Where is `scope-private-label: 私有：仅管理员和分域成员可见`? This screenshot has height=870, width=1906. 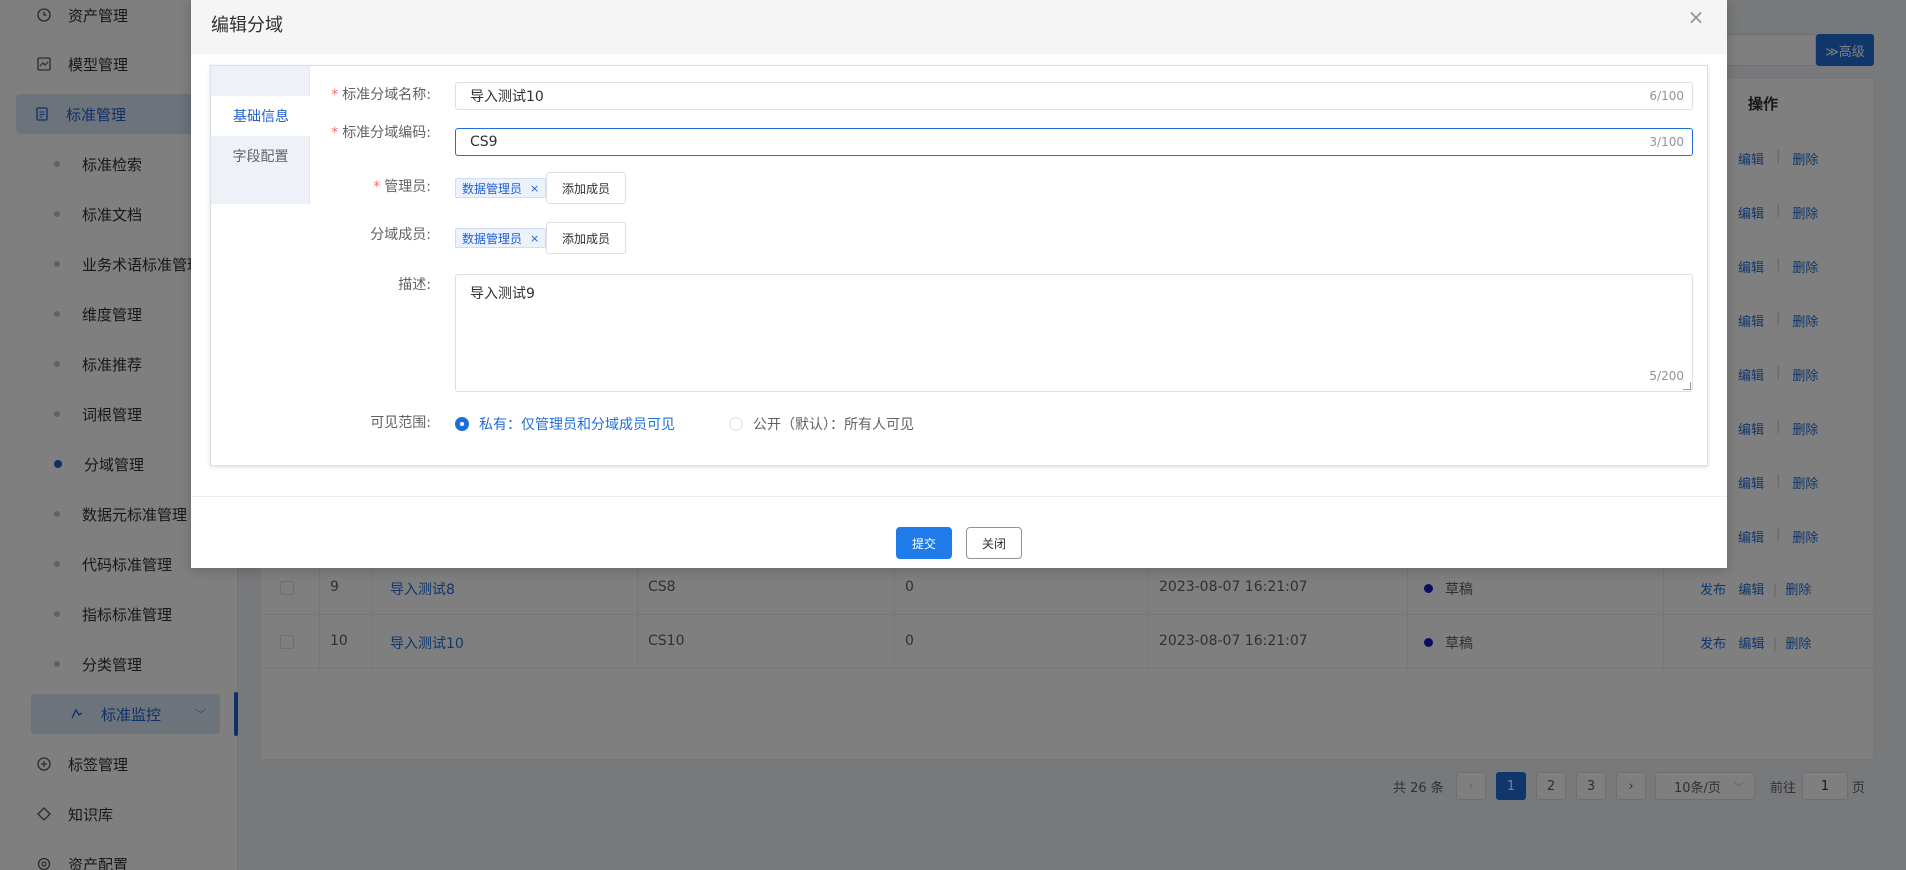
scope-private-label: 私有：仅管理员和分域成员可见 is located at coordinates (577, 425).